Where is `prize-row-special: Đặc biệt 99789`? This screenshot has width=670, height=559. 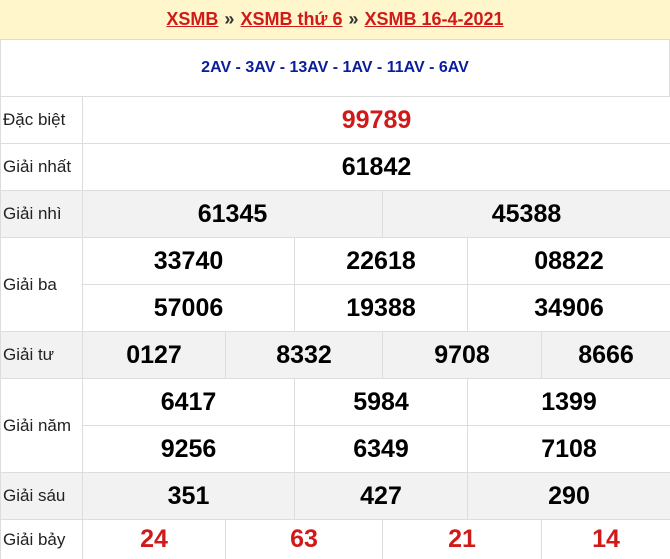
prize-row-special: Đặc biệt 99789 is located at coordinates (335, 120).